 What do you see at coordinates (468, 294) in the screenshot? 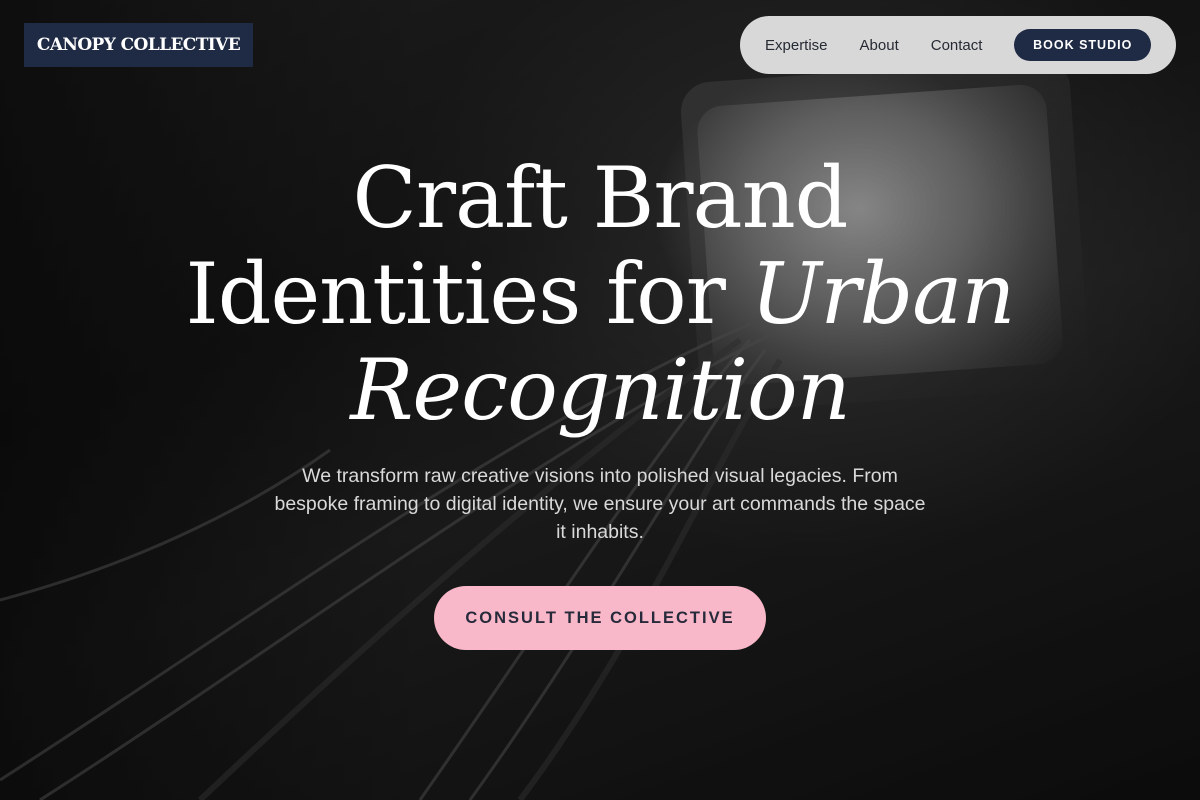
I see `headline-line-2-plain: Identities for` at bounding box center [468, 294].